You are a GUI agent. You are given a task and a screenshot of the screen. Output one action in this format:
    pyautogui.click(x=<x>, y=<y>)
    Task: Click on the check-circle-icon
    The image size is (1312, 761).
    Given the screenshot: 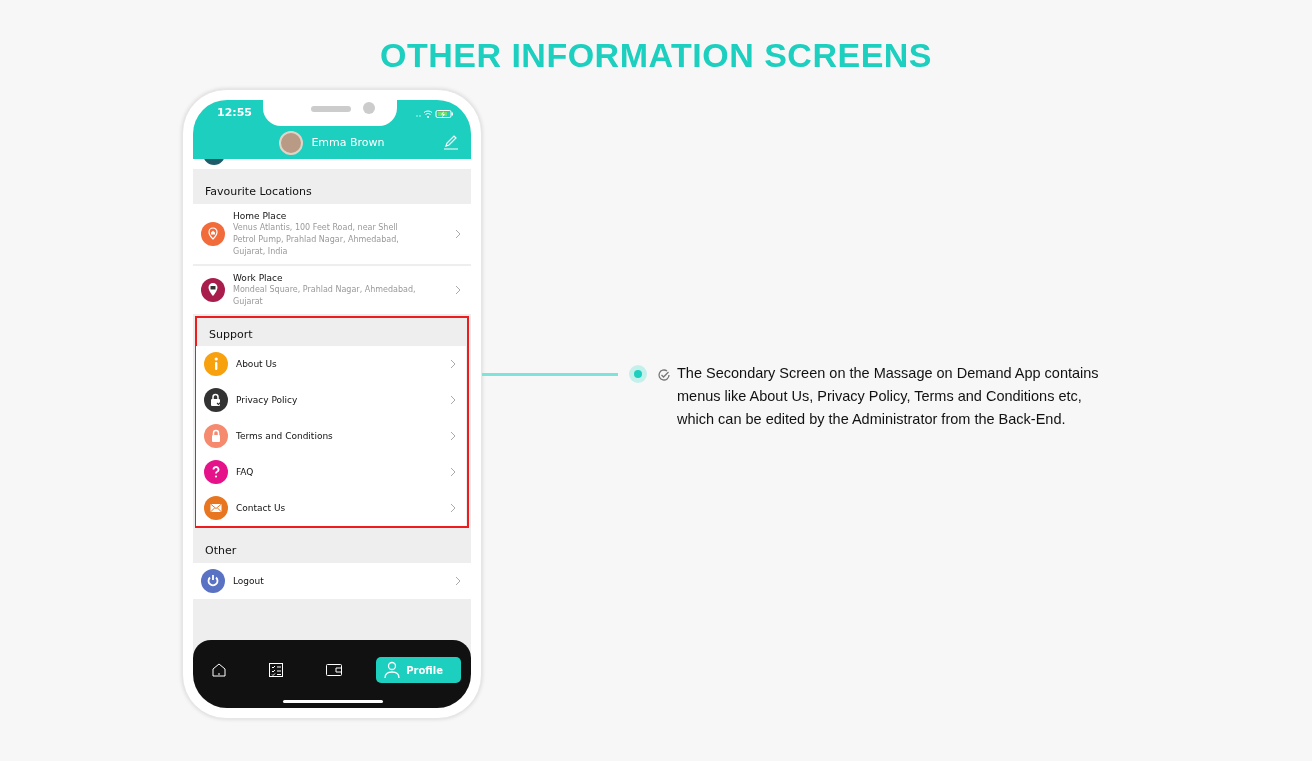 What is the action you would take?
    pyautogui.click(x=664, y=375)
    